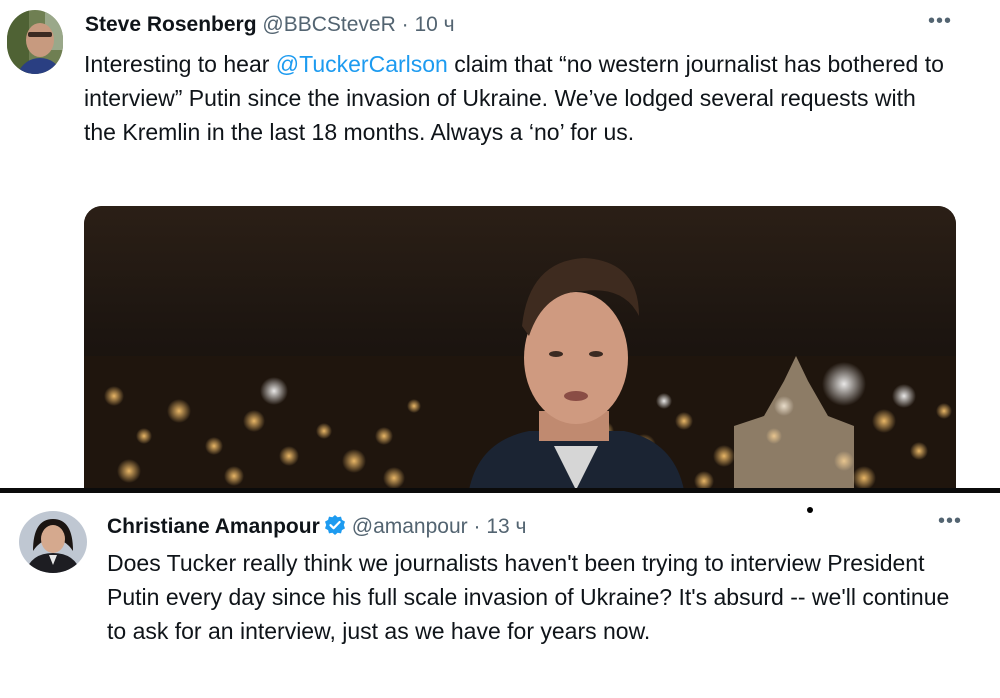  Describe the element at coordinates (410, 526) in the screenshot. I see `author-handle: @amanpour` at that location.